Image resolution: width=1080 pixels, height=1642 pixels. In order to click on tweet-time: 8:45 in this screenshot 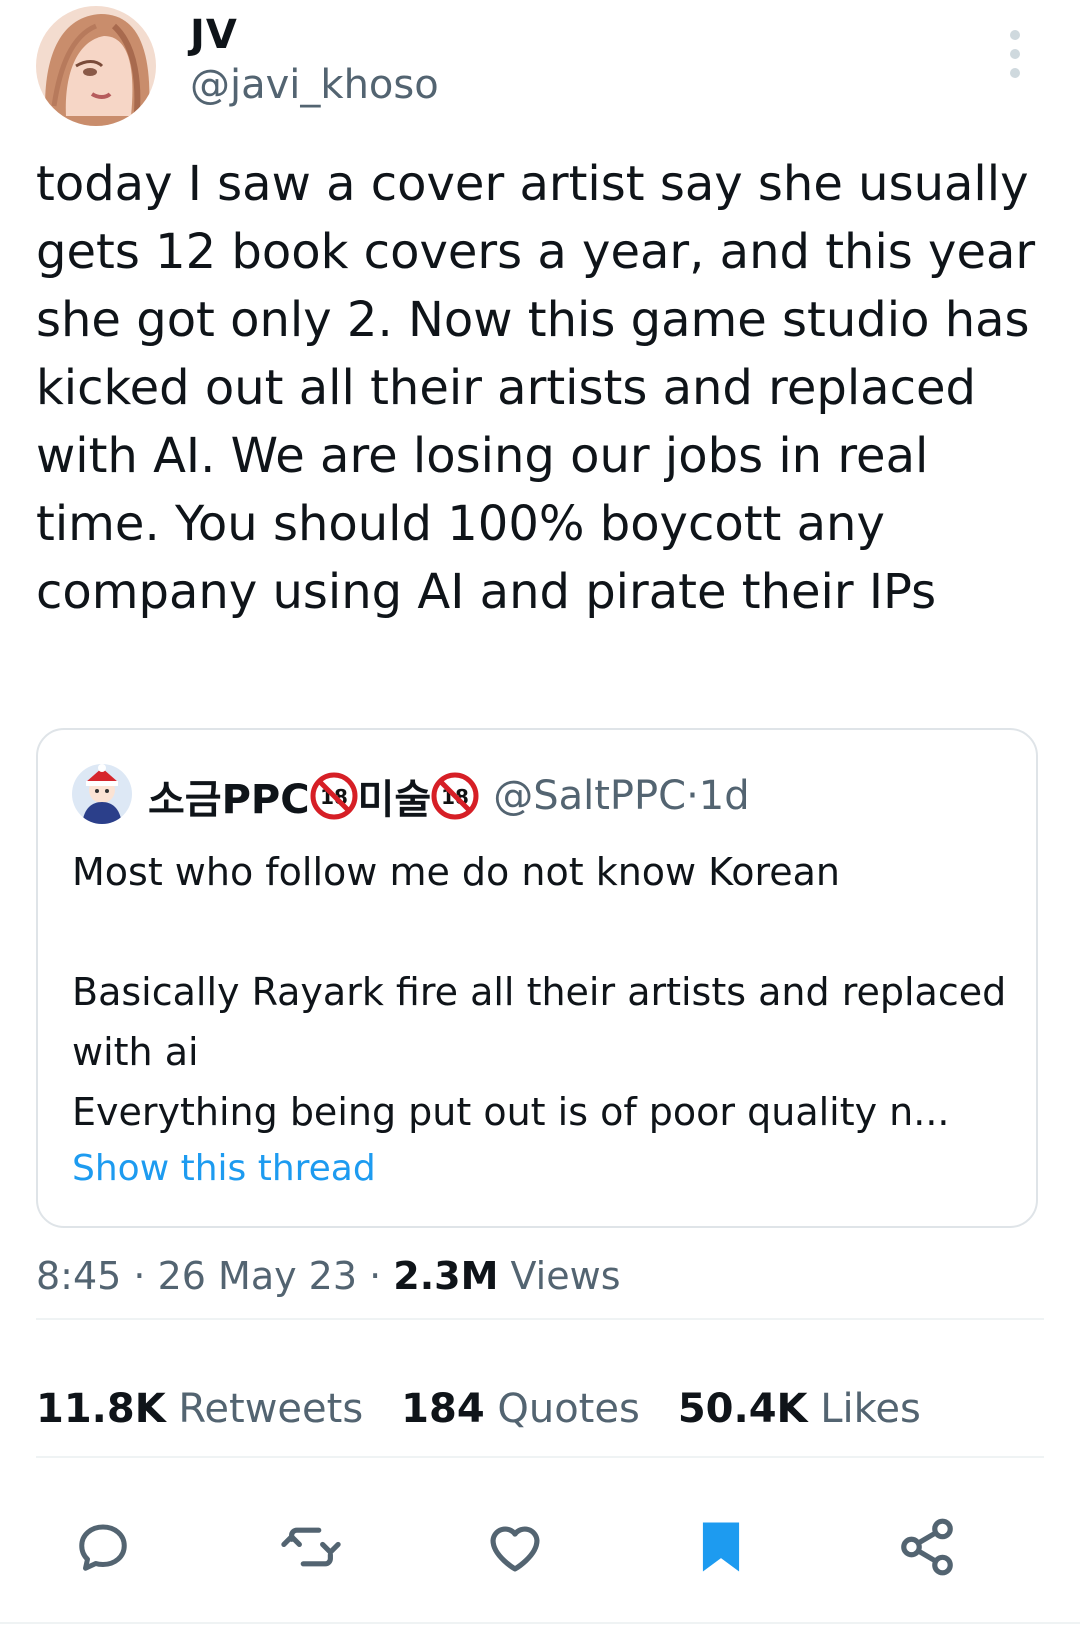, I will do `click(78, 1276)`.